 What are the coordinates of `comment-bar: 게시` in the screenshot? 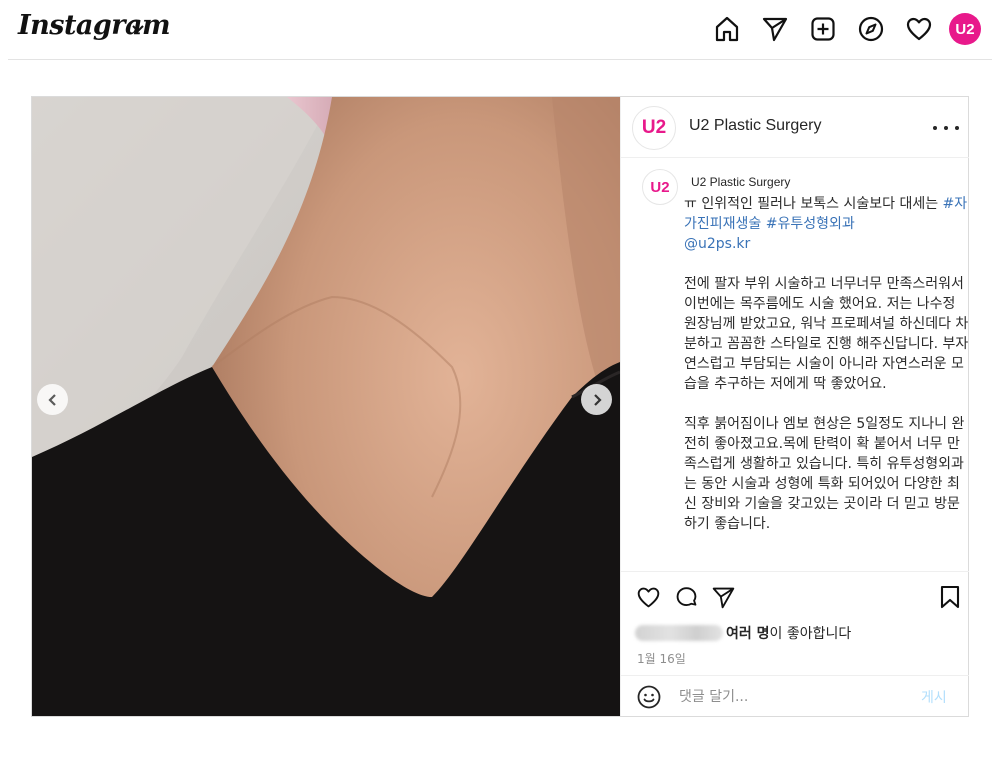 It's located at (795, 695).